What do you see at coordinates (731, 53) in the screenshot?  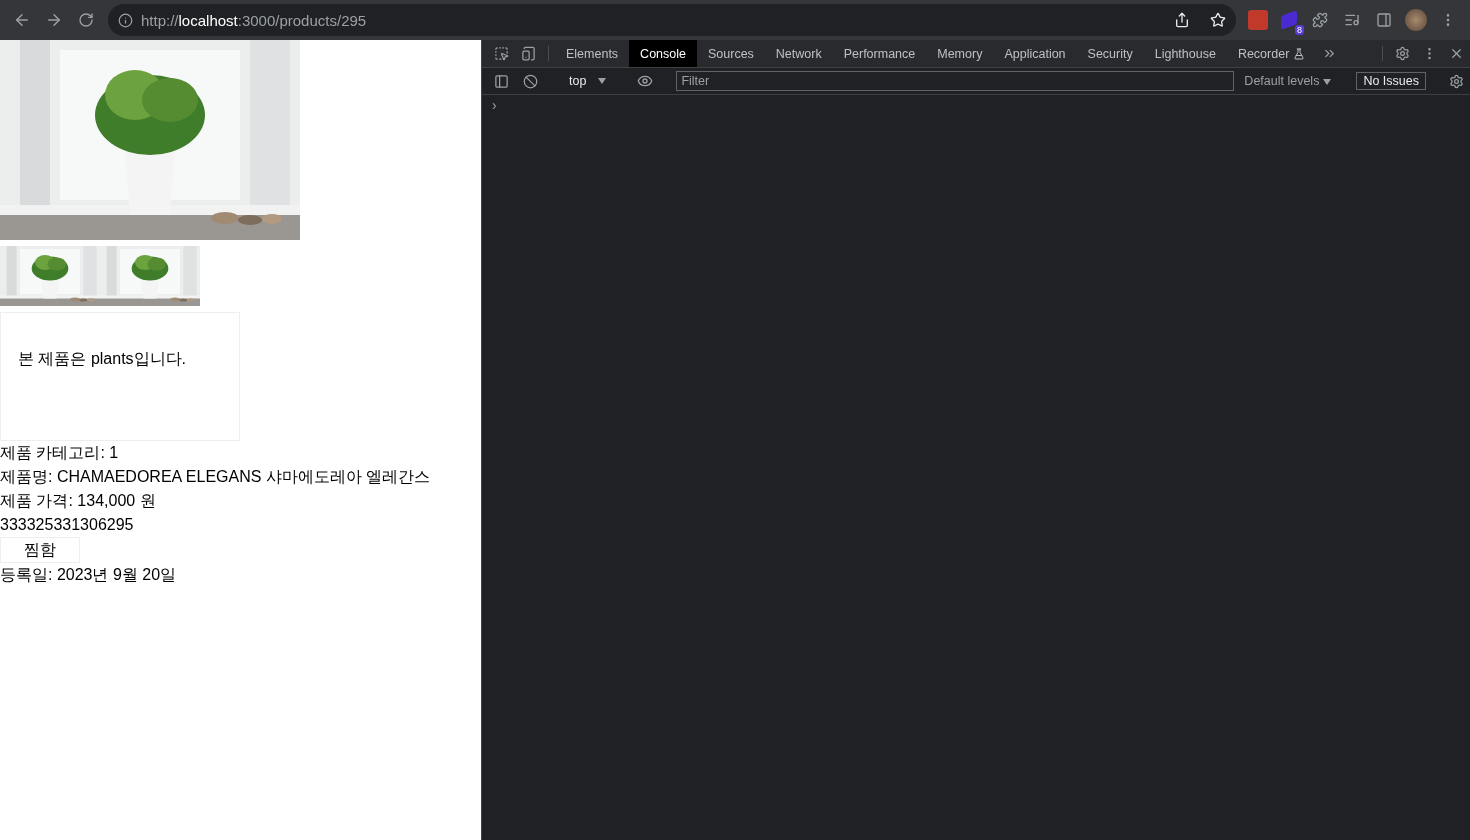 I see `devtools-tab: Sources` at bounding box center [731, 53].